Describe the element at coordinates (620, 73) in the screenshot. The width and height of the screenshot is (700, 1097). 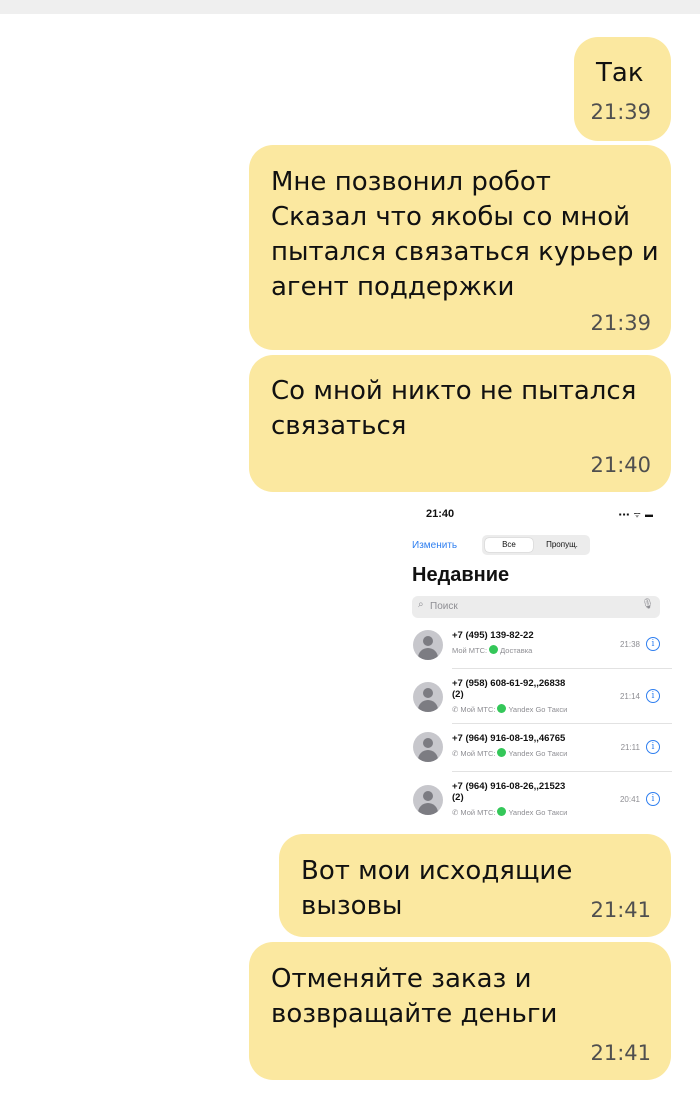
I see `message-text: Так` at that location.